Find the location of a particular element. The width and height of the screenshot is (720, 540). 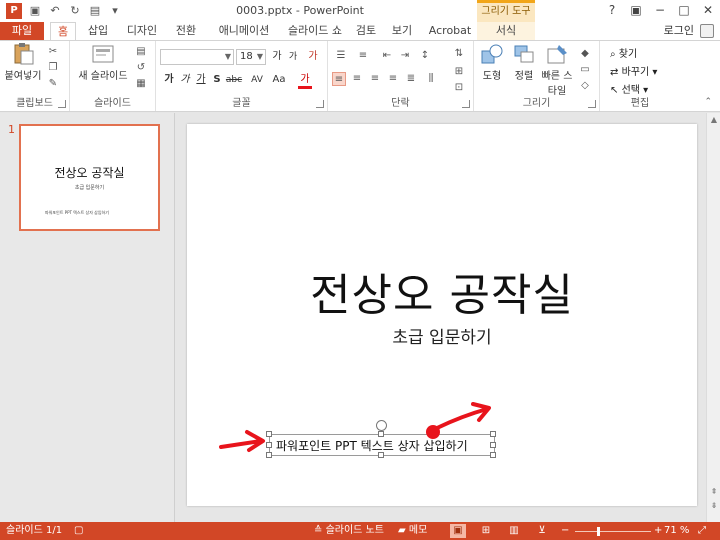

slide-sorter-icon: ⊞ is located at coordinates (486, 531).